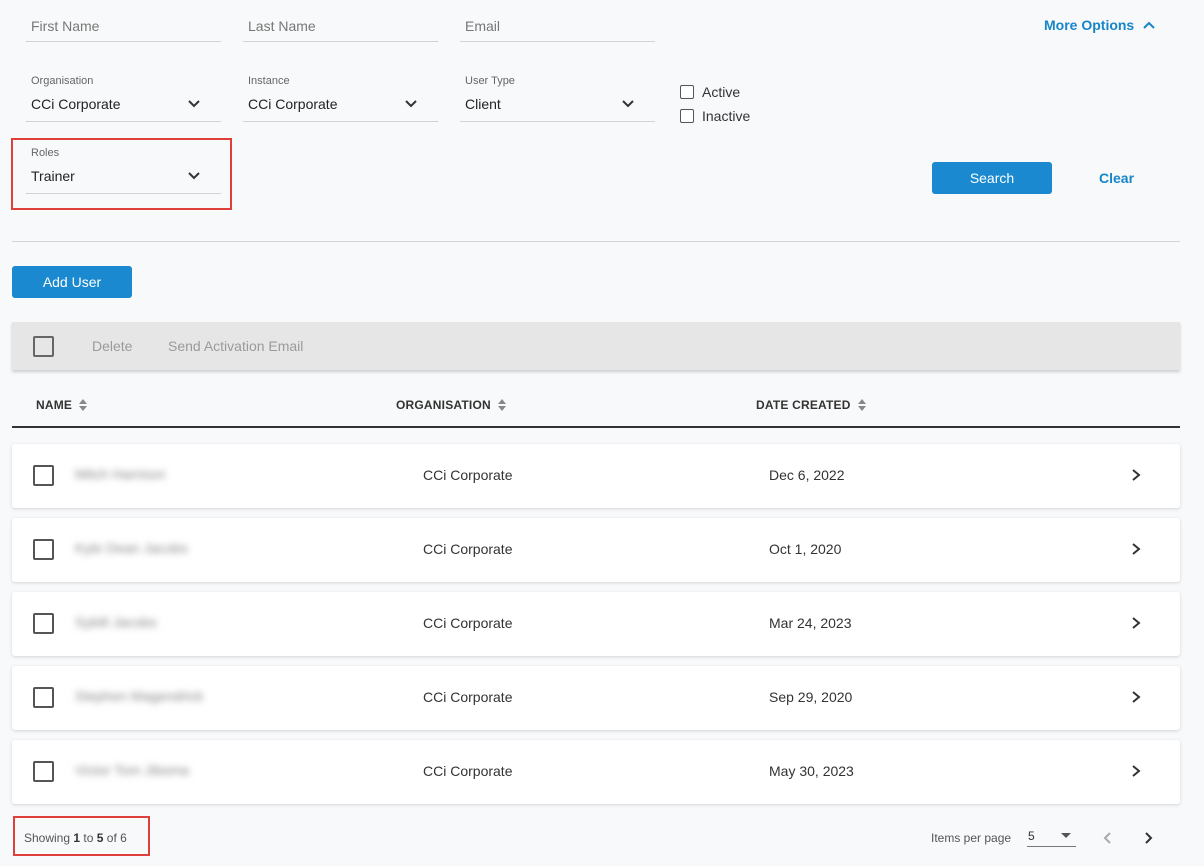  Describe the element at coordinates (805, 549) in the screenshot. I see `row-date-created: Oct 1, 2020` at that location.